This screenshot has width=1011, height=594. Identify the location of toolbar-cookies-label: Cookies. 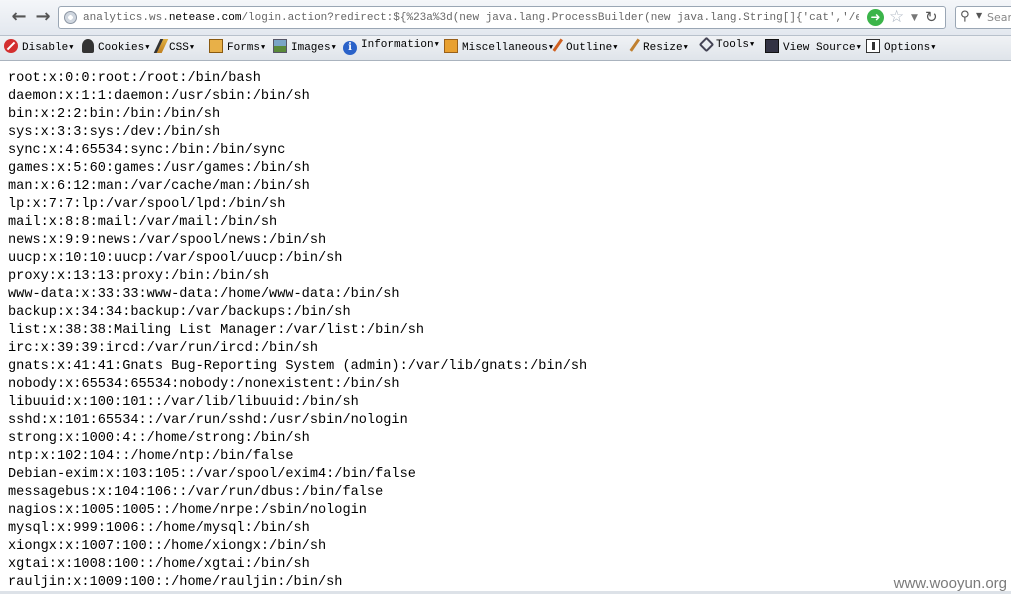
(121, 48).